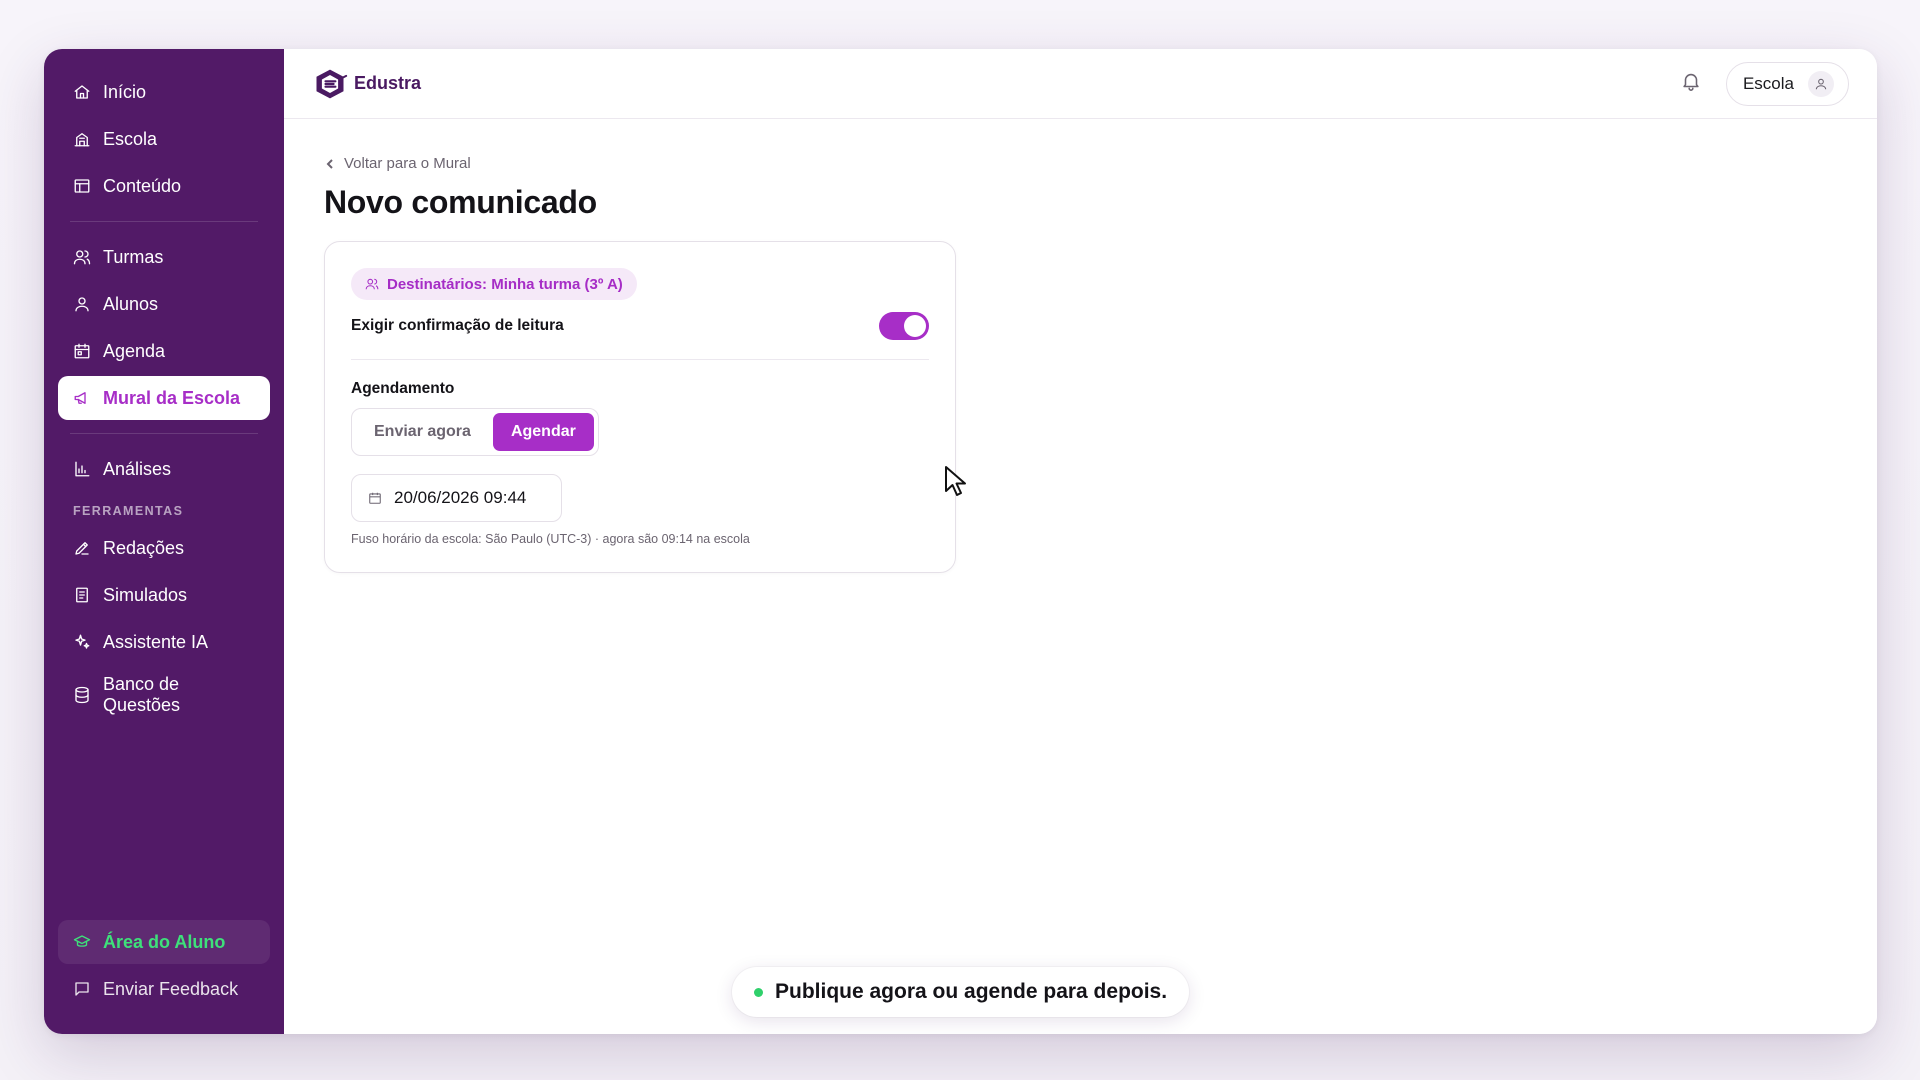 This screenshot has height=1080, width=1920. What do you see at coordinates (1080, 84) in the screenshot?
I see `topbar: Edustra Escola` at bounding box center [1080, 84].